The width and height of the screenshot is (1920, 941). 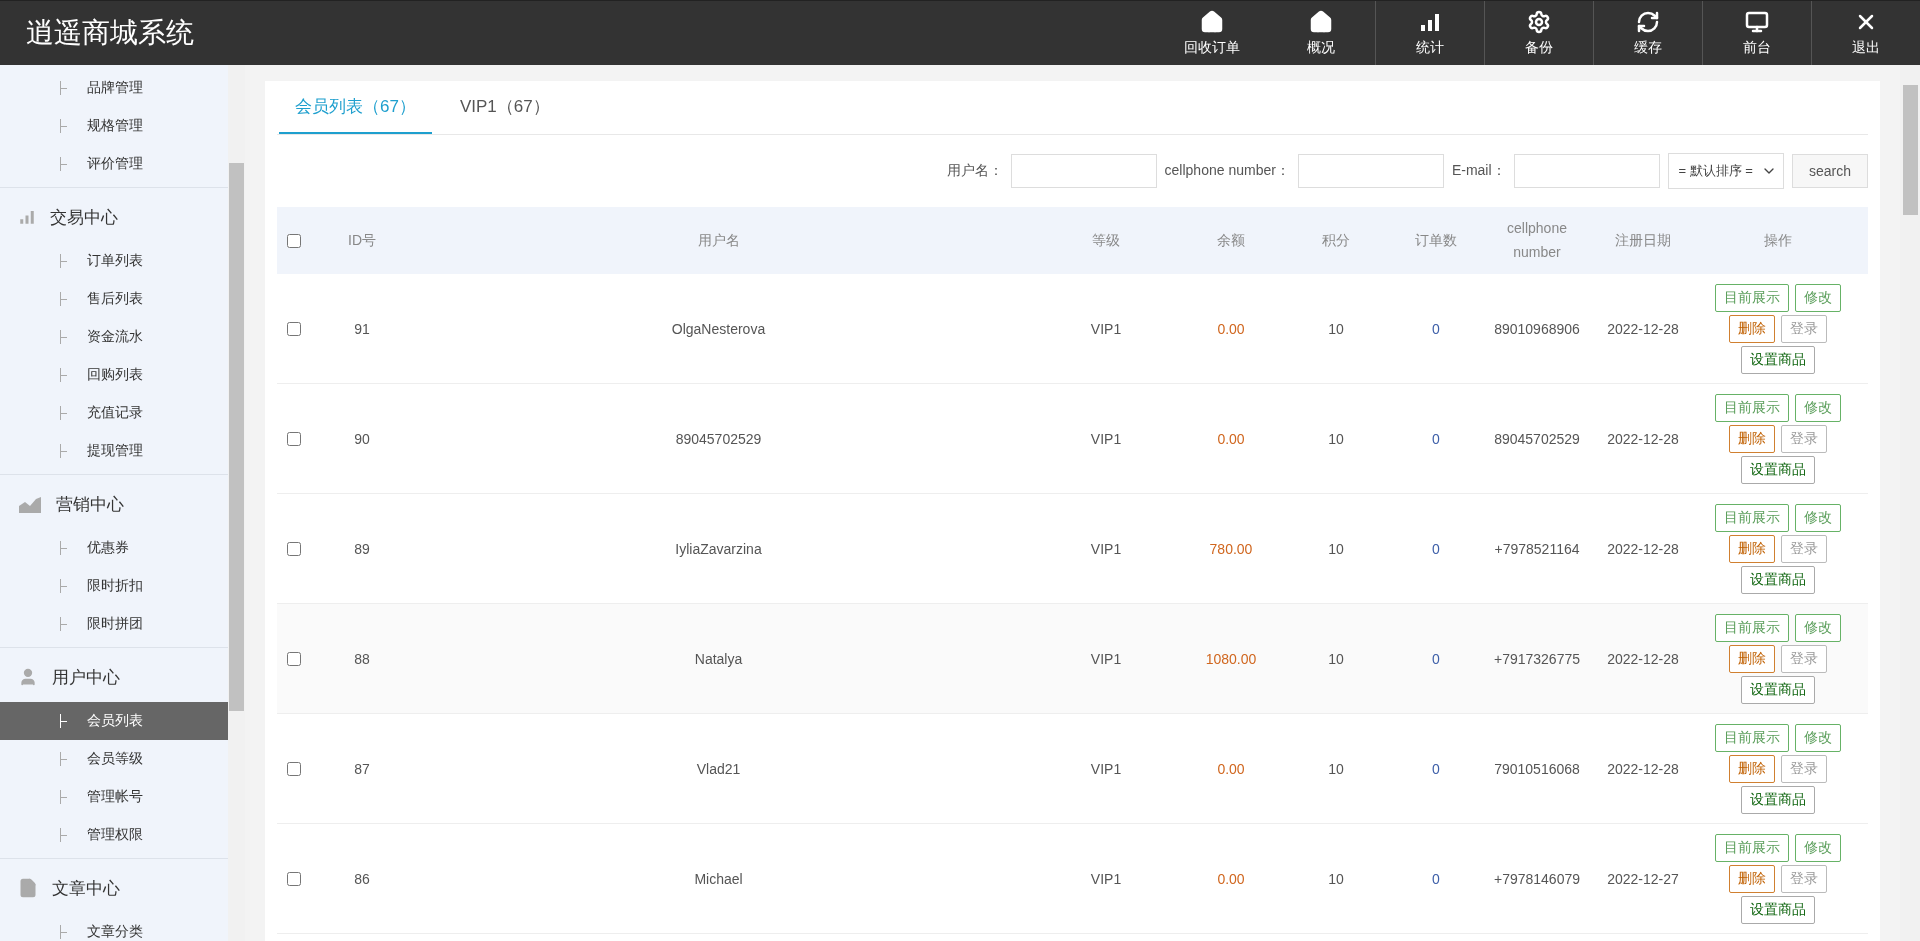 I want to click on nav-button: 概况, so click(x=1320, y=33).